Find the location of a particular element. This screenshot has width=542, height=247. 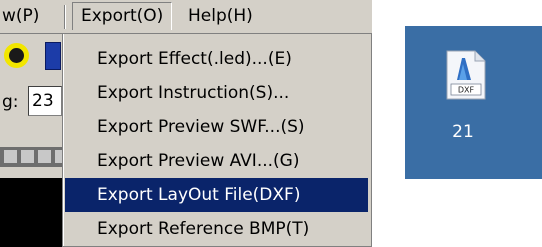

menubar-separator is located at coordinates (65, 17).